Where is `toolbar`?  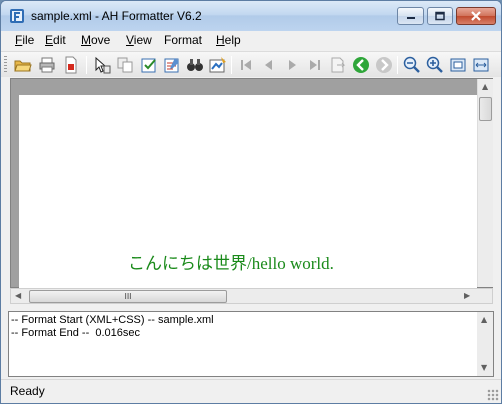 toolbar is located at coordinates (251, 64).